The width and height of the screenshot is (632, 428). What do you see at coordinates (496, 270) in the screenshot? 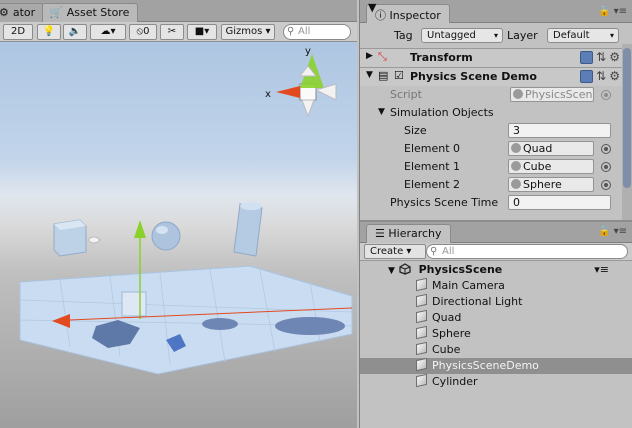
I see `scene-root-row: ▼ PhysicsScene ▾≡` at bounding box center [496, 270].